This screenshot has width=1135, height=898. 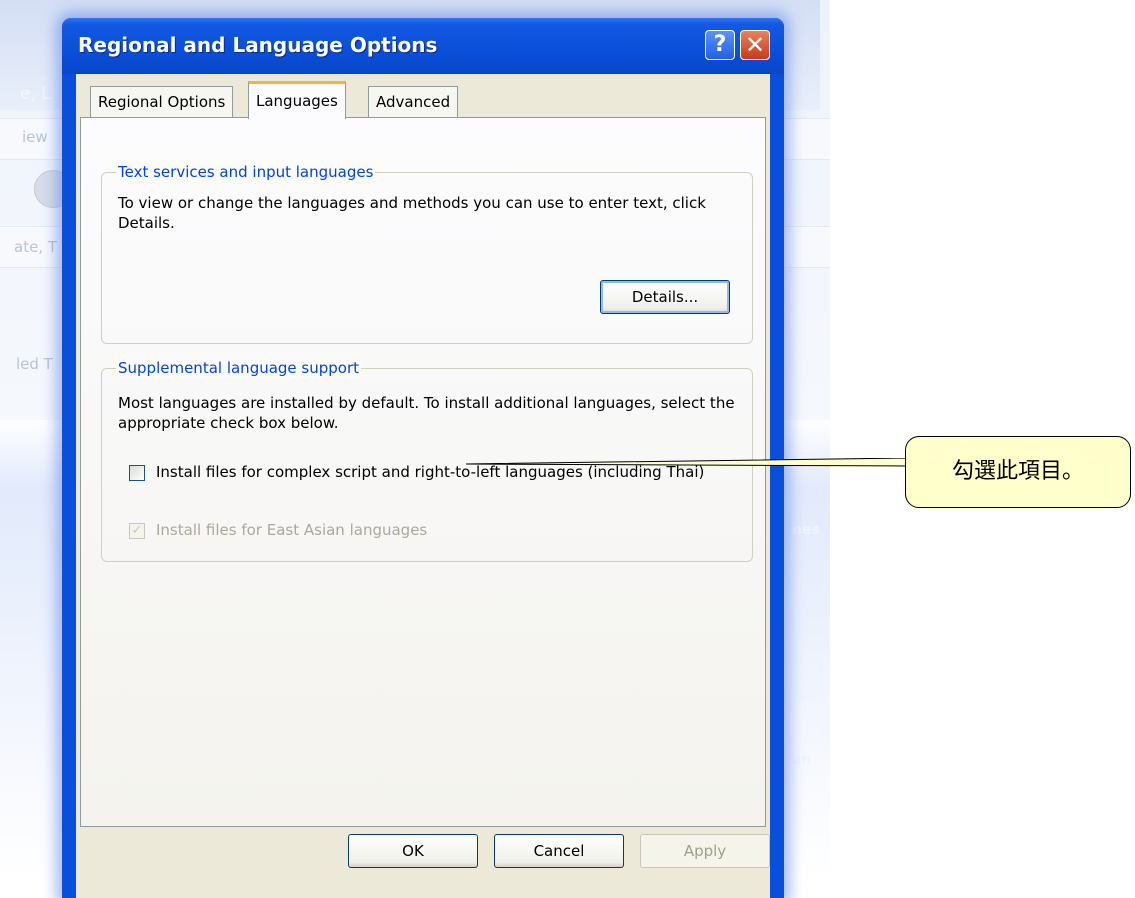 What do you see at coordinates (297, 100) in the screenshot?
I see `tab-languages: Languages` at bounding box center [297, 100].